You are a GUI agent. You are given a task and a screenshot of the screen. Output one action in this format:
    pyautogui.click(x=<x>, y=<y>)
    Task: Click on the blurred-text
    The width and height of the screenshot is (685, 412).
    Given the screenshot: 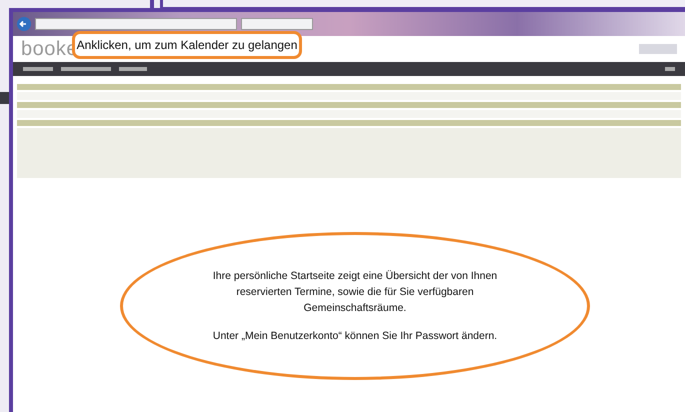 What is the action you would take?
    pyautogui.click(x=658, y=49)
    